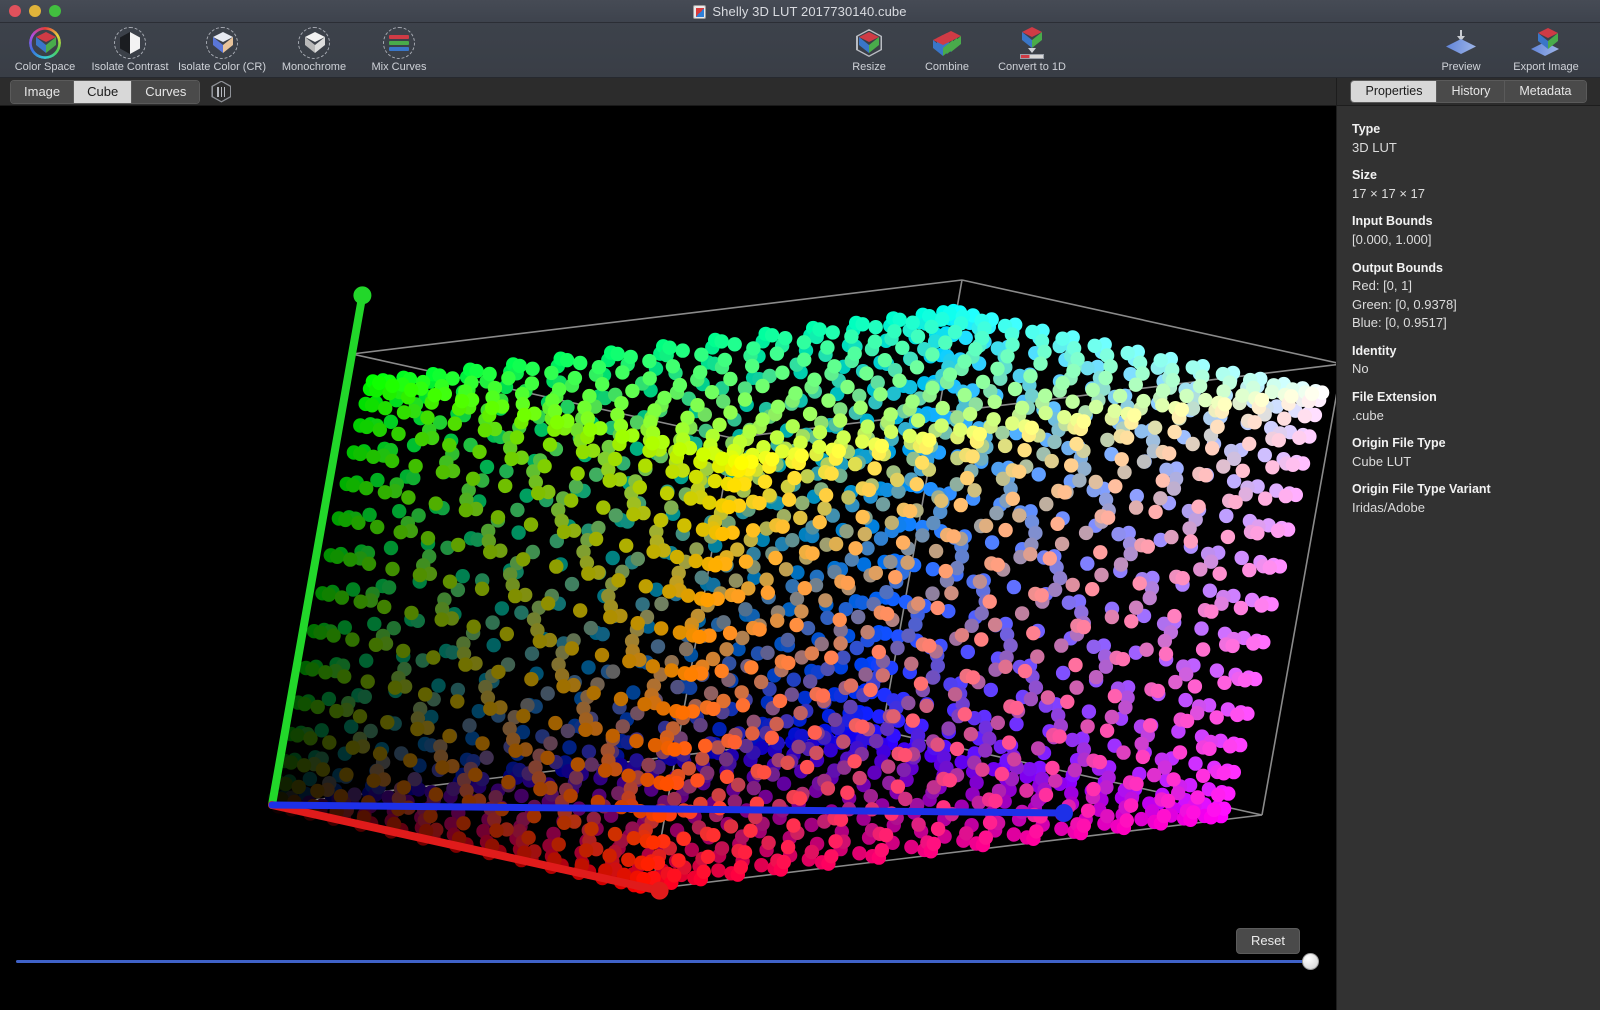  I want to click on preview-plane-icon, so click(1461, 43).